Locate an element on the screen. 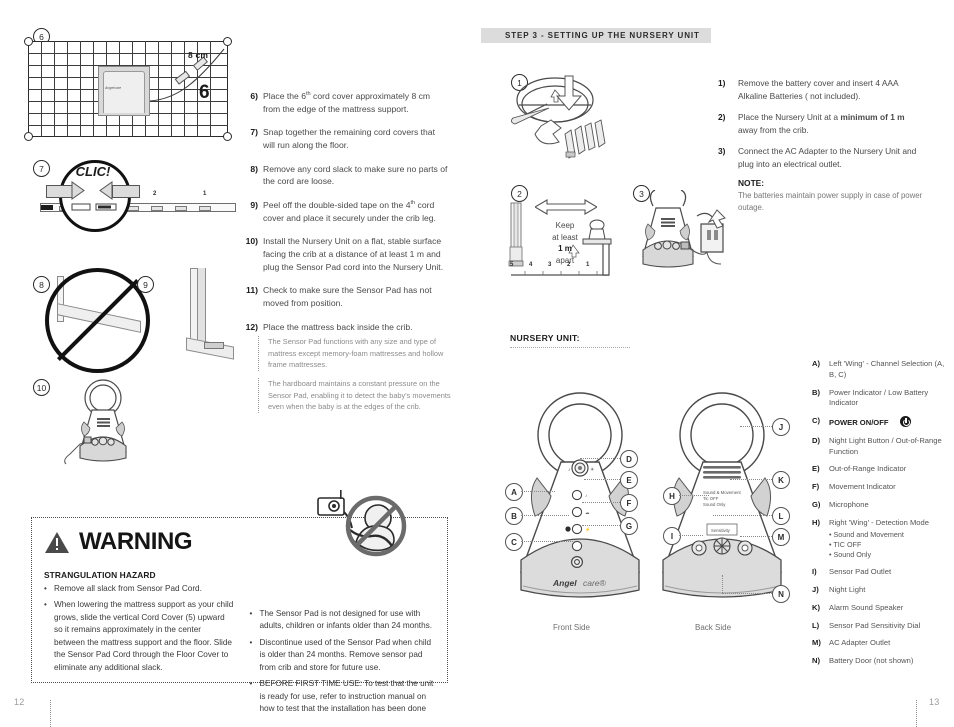 Image resolution: width=954 pixels, height=727 pixels. callout-k: K is located at coordinates (781, 480).